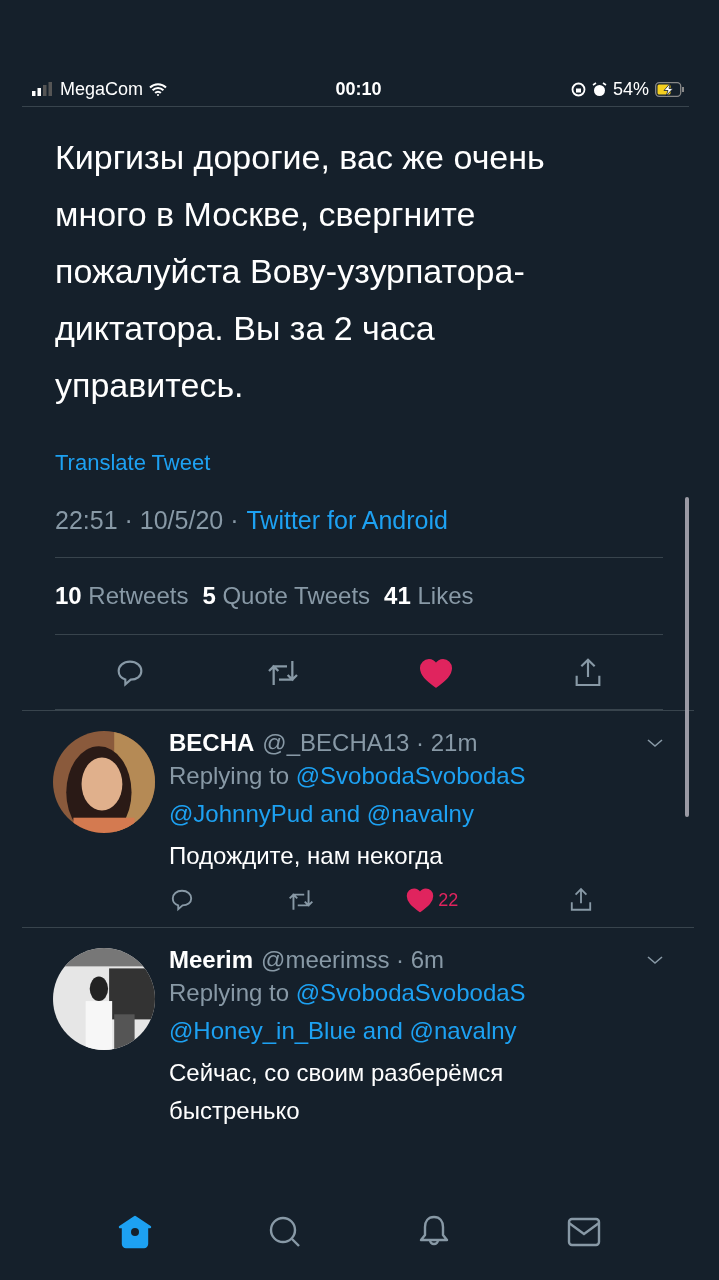 The width and height of the screenshot is (719, 1280). What do you see at coordinates (182, 900) in the screenshot?
I see `reply-icon` at bounding box center [182, 900].